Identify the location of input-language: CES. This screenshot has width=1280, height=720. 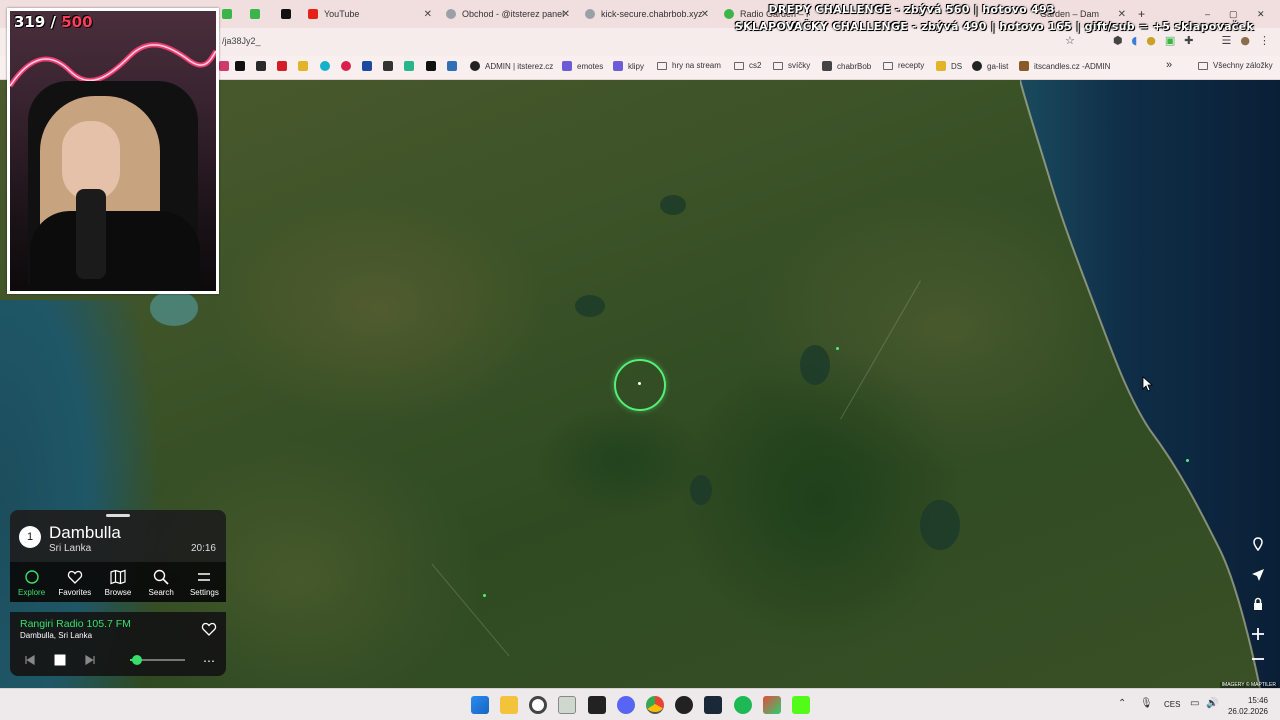
(1172, 704).